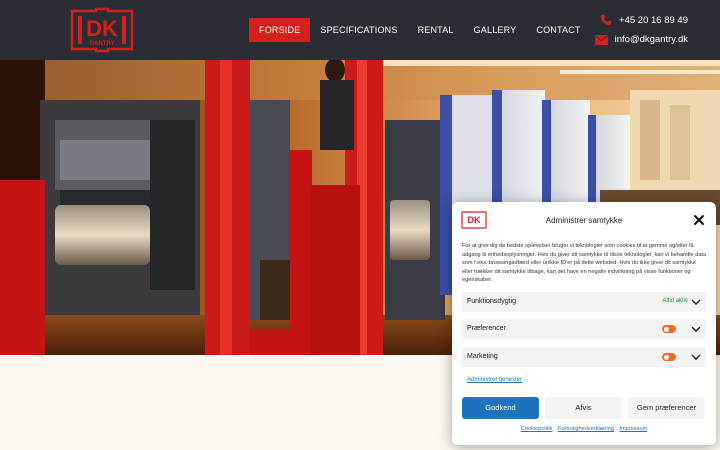 This screenshot has height=450, width=720. Describe the element at coordinates (669, 329) in the screenshot. I see `preferences-toggle` at that location.